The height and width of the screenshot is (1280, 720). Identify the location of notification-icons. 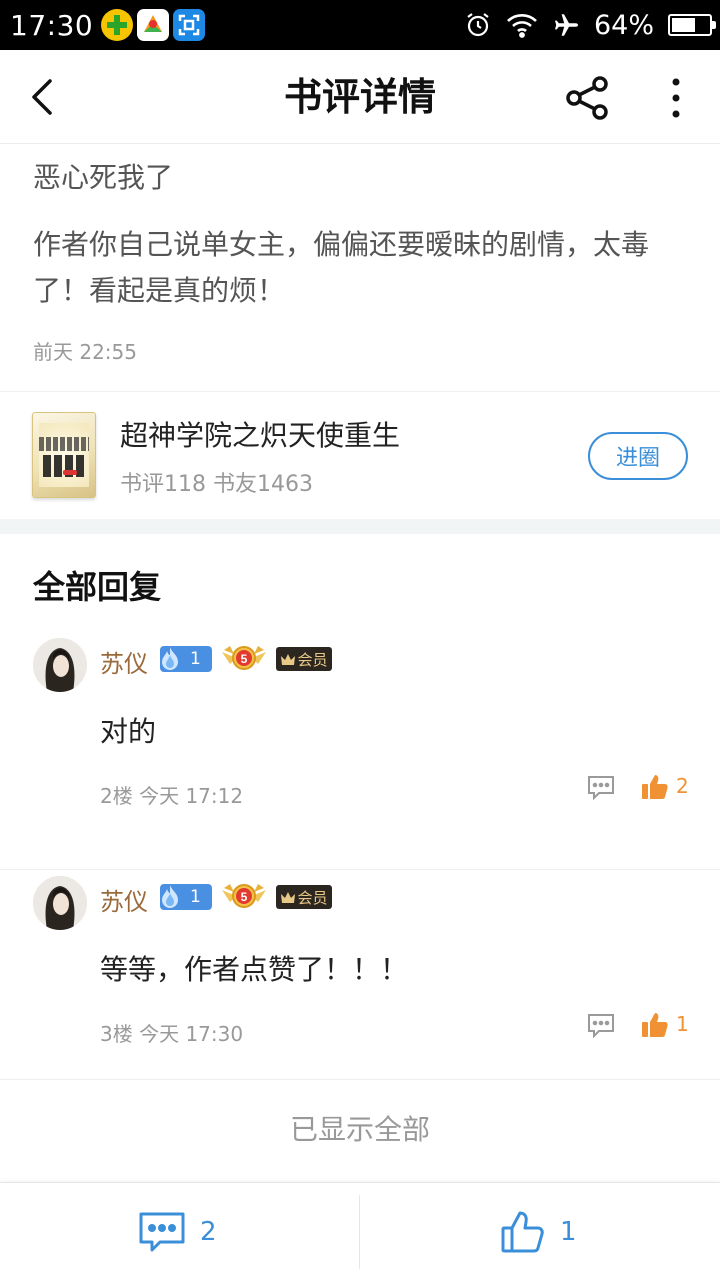
(153, 25).